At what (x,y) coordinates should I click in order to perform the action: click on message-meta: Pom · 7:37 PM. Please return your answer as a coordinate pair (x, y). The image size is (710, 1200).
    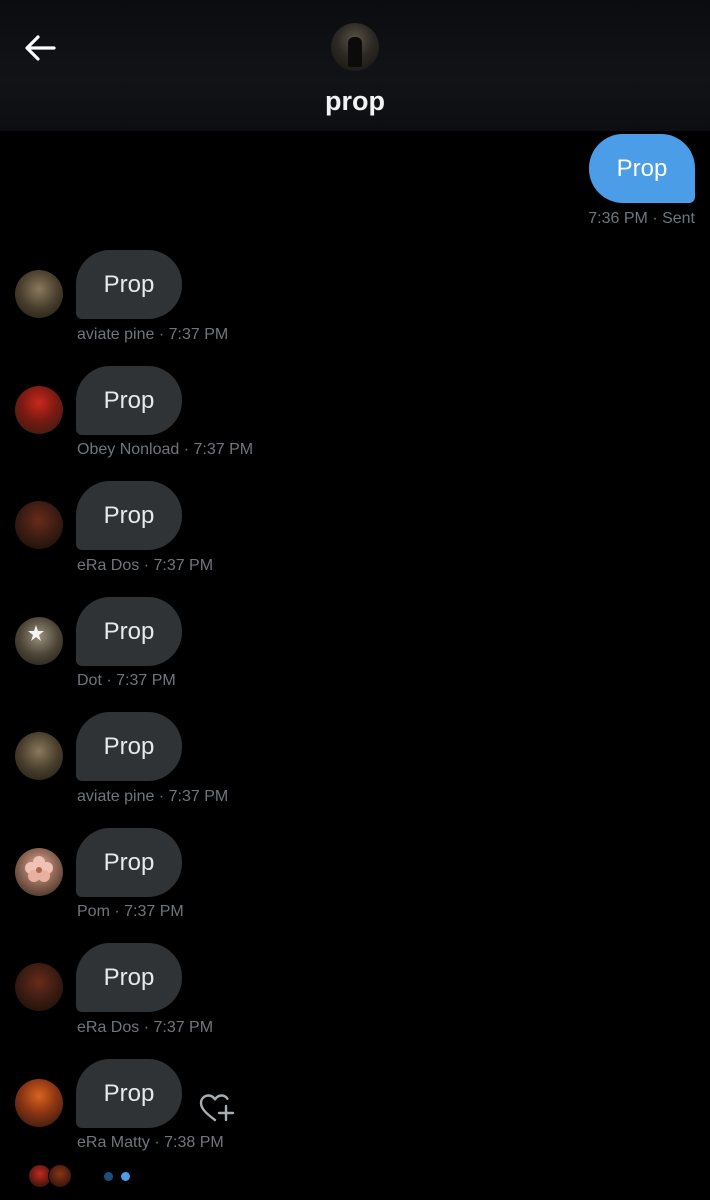
    Looking at the image, I should click on (130, 911).